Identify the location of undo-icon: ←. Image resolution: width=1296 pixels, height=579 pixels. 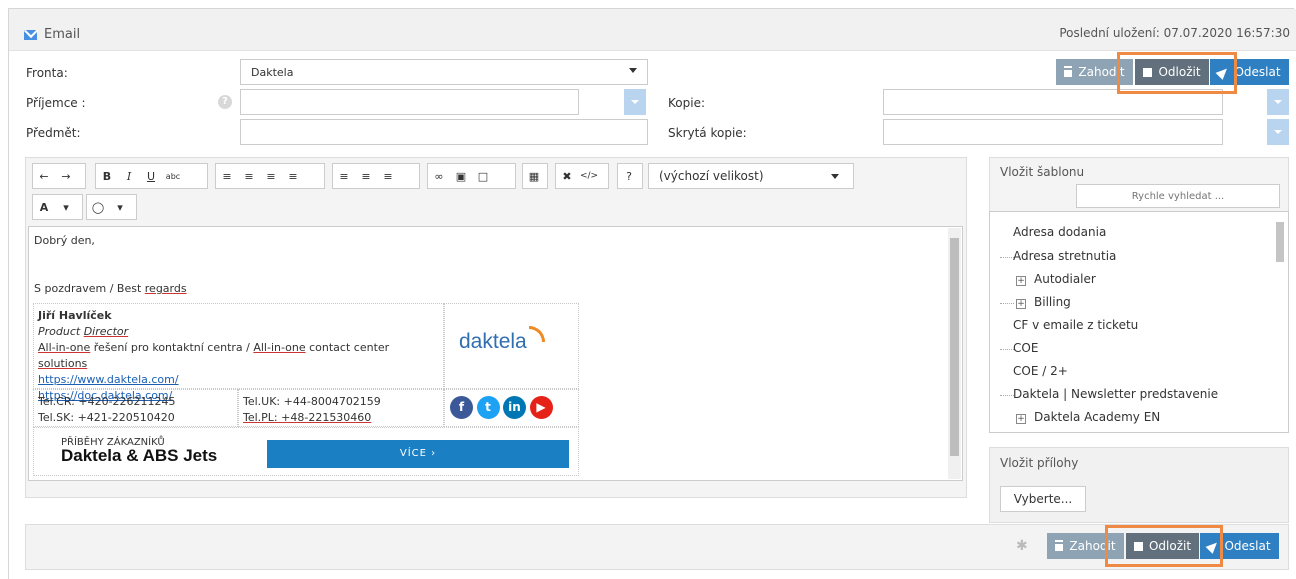
(44, 176).